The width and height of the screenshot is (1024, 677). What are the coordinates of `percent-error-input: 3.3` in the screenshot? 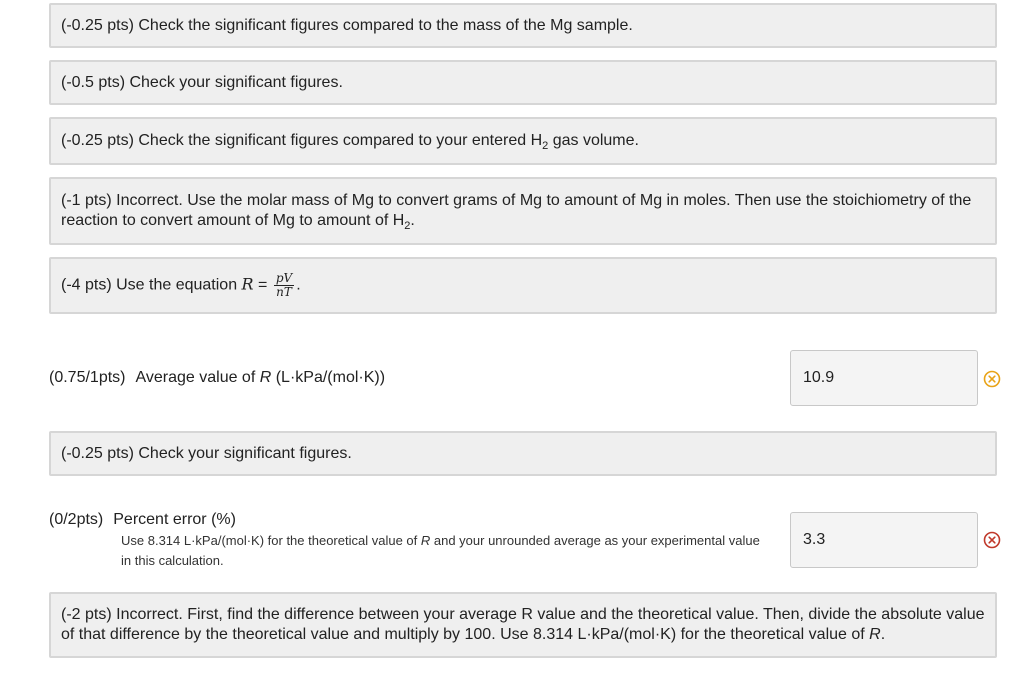 It's located at (884, 540).